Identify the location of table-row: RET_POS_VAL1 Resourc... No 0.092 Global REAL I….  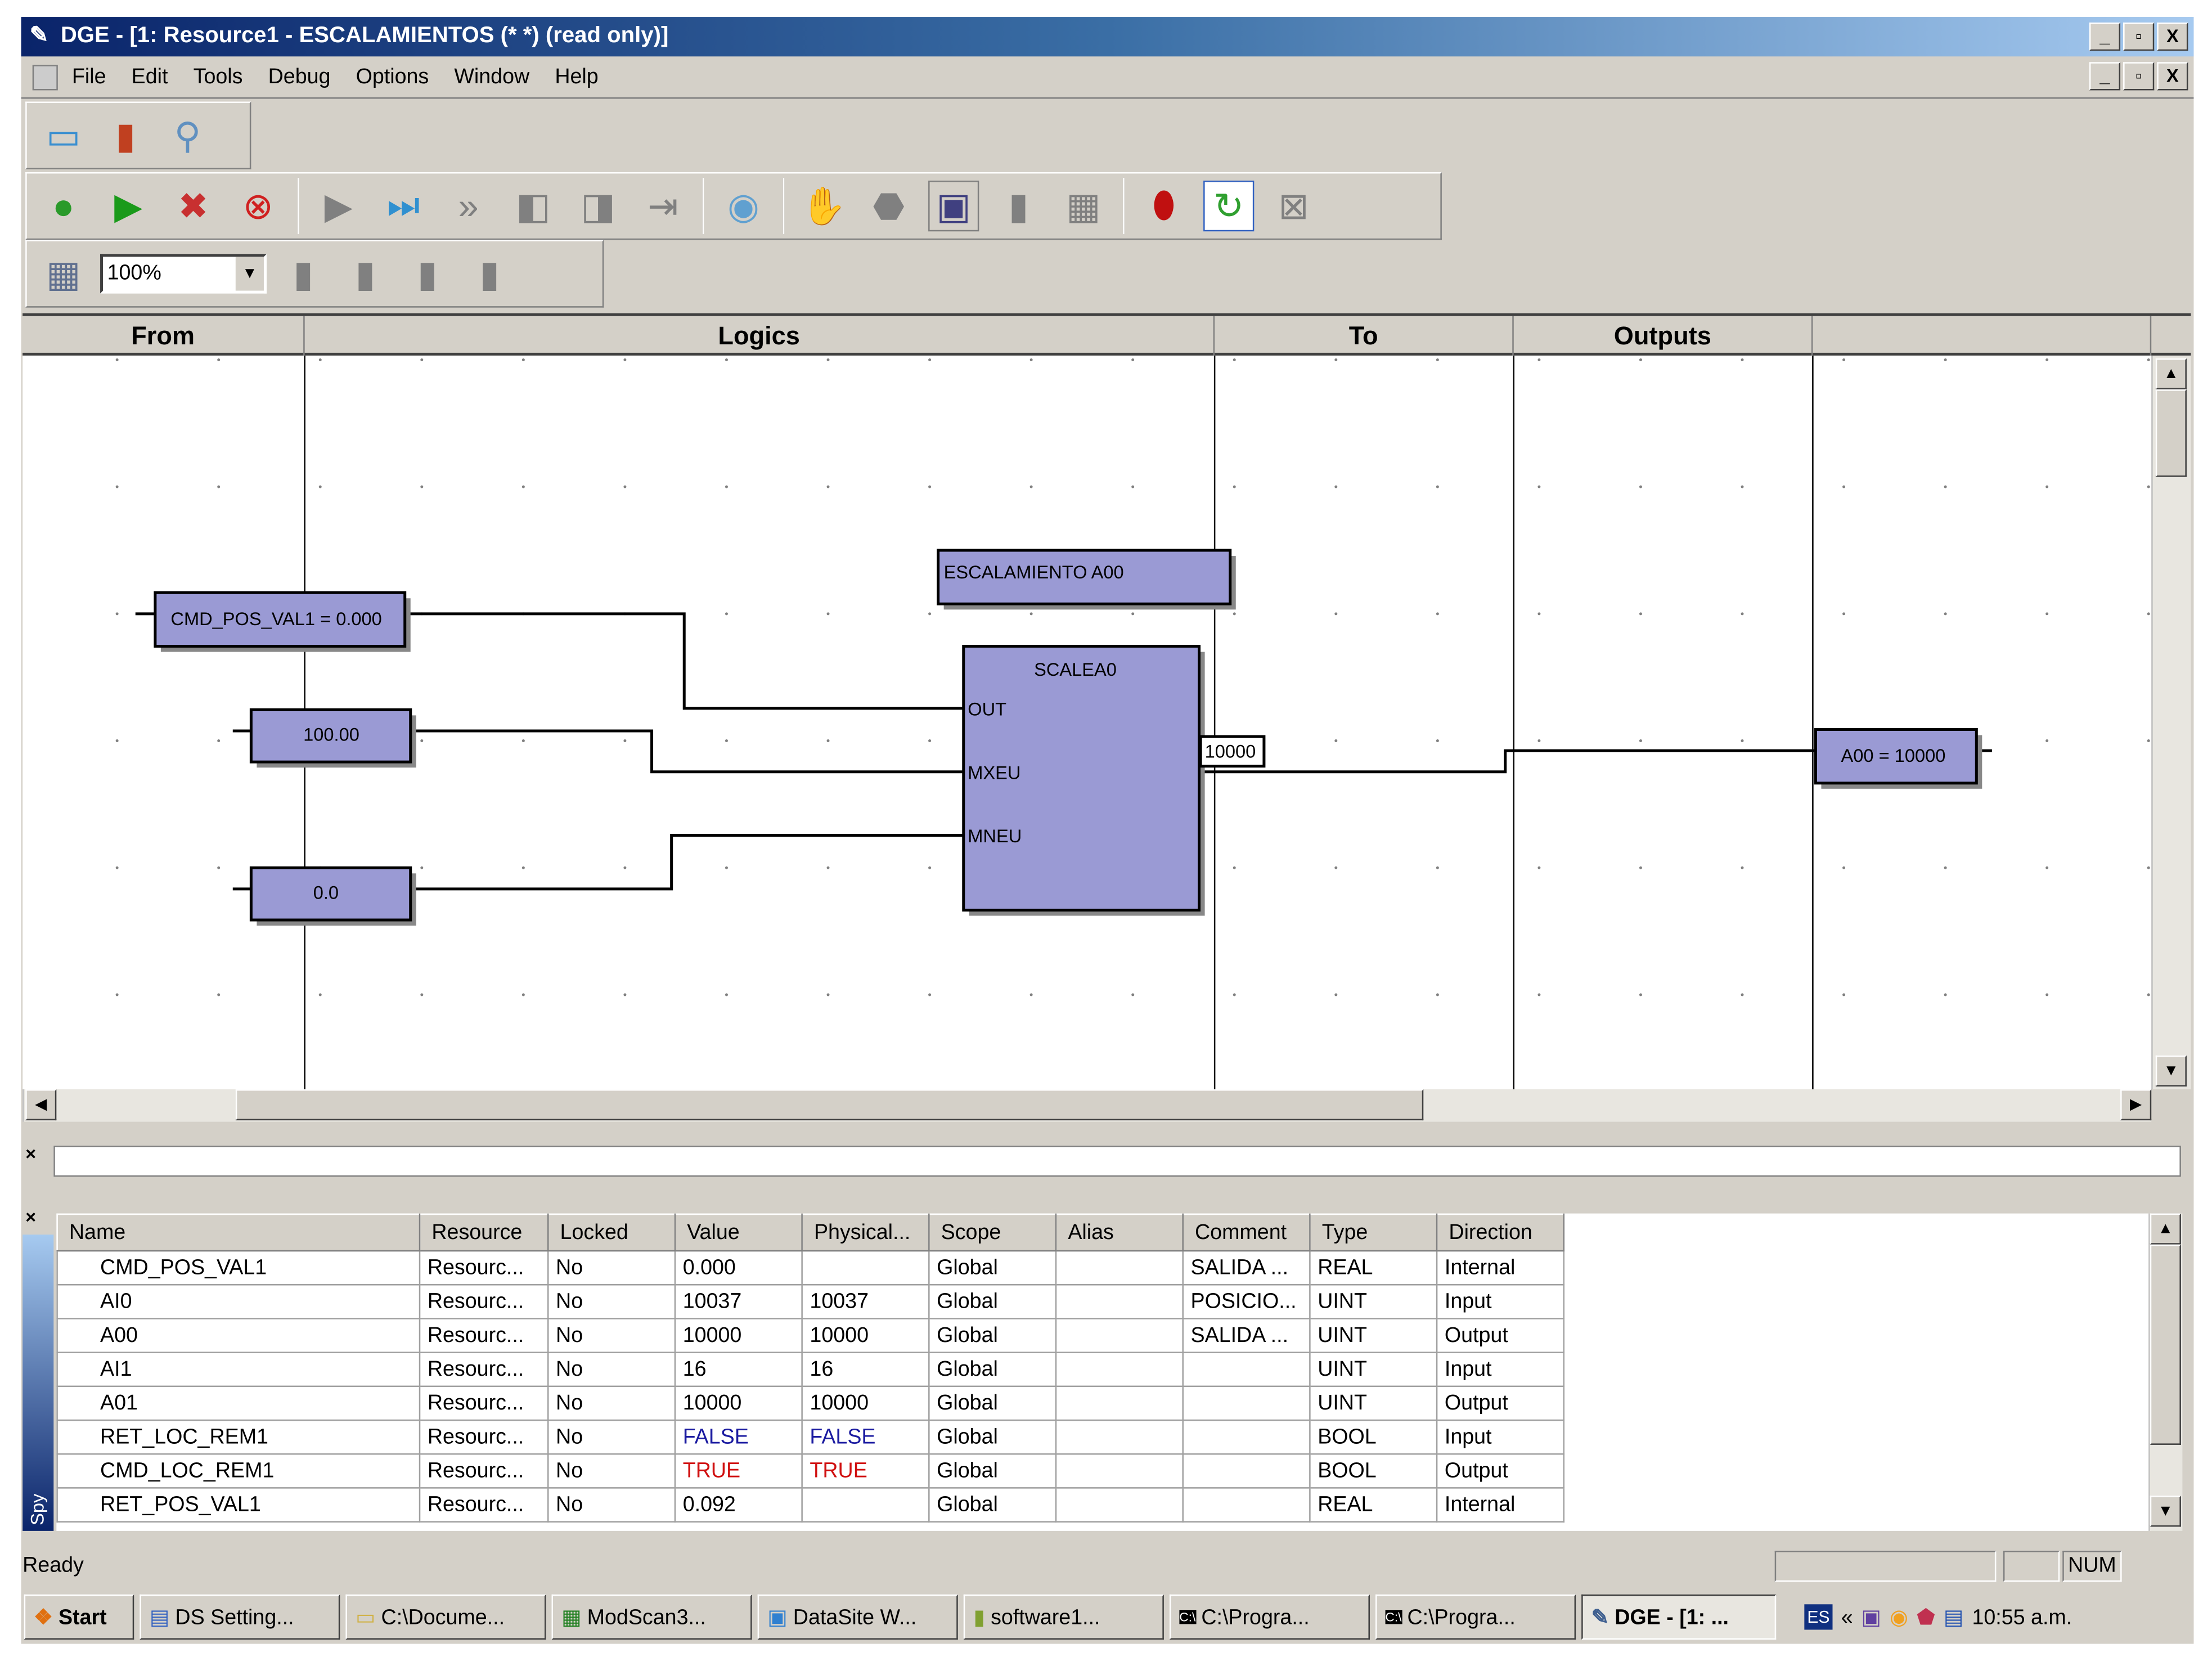
(810, 1505).